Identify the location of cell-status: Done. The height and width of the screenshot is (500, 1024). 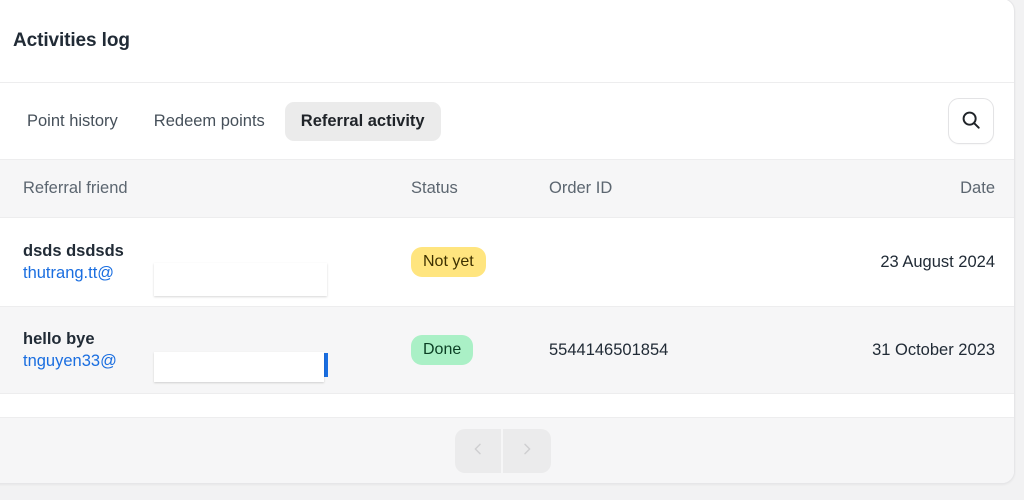
(480, 350).